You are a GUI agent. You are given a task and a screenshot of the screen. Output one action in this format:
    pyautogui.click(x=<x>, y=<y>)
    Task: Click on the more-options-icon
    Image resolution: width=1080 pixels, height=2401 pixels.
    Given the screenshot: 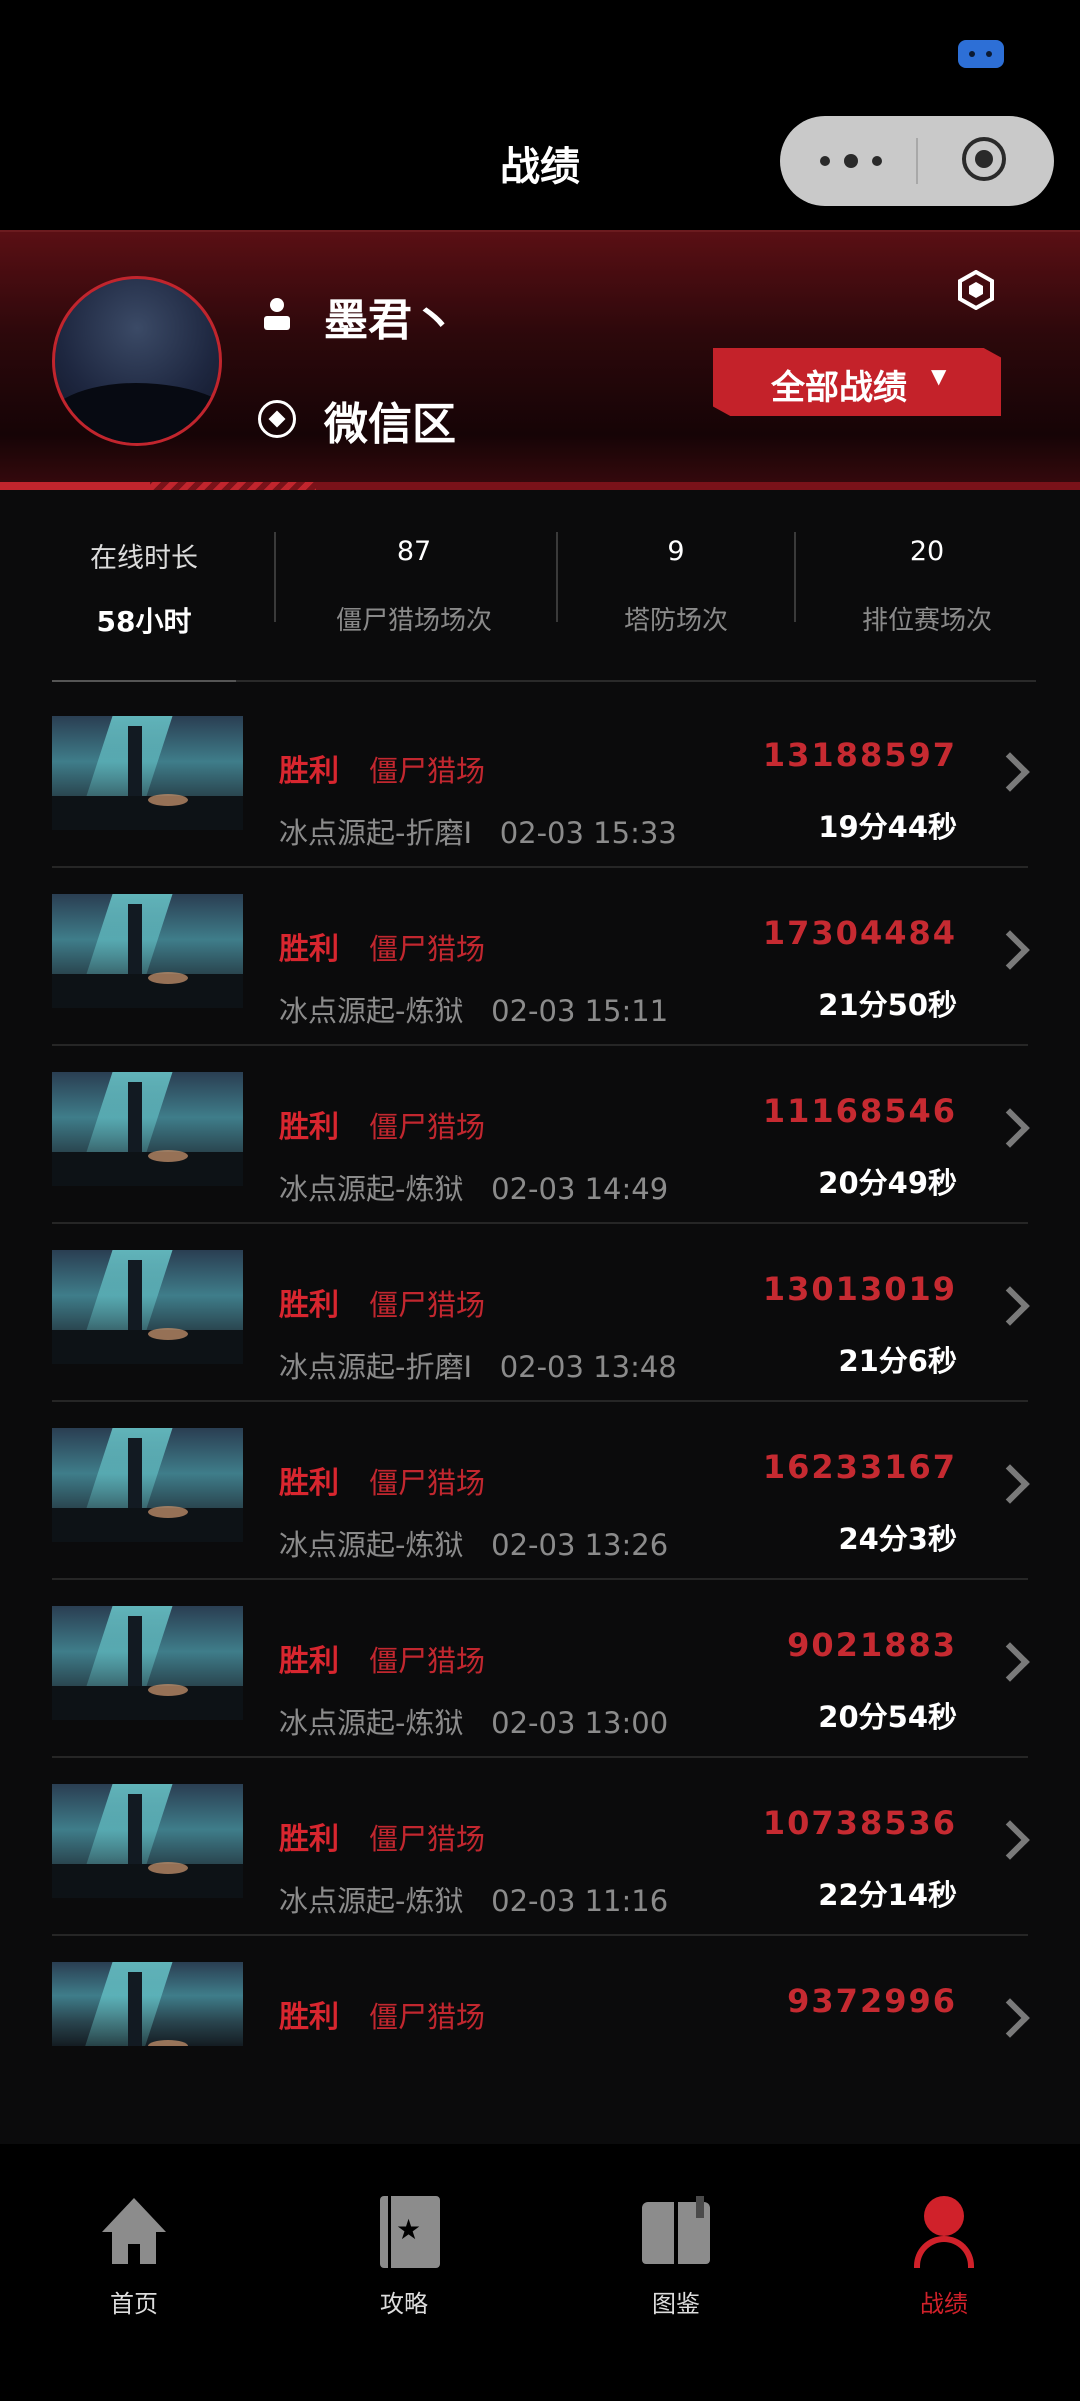 What is the action you would take?
    pyautogui.click(x=852, y=161)
    